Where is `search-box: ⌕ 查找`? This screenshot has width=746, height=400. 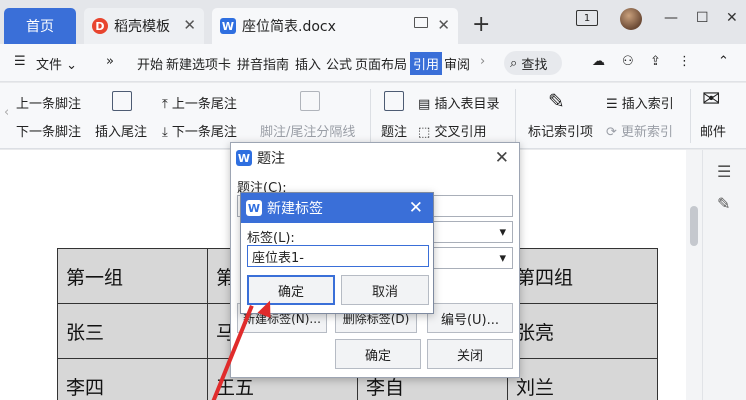
search-box: ⌕ 查找 is located at coordinates (533, 63).